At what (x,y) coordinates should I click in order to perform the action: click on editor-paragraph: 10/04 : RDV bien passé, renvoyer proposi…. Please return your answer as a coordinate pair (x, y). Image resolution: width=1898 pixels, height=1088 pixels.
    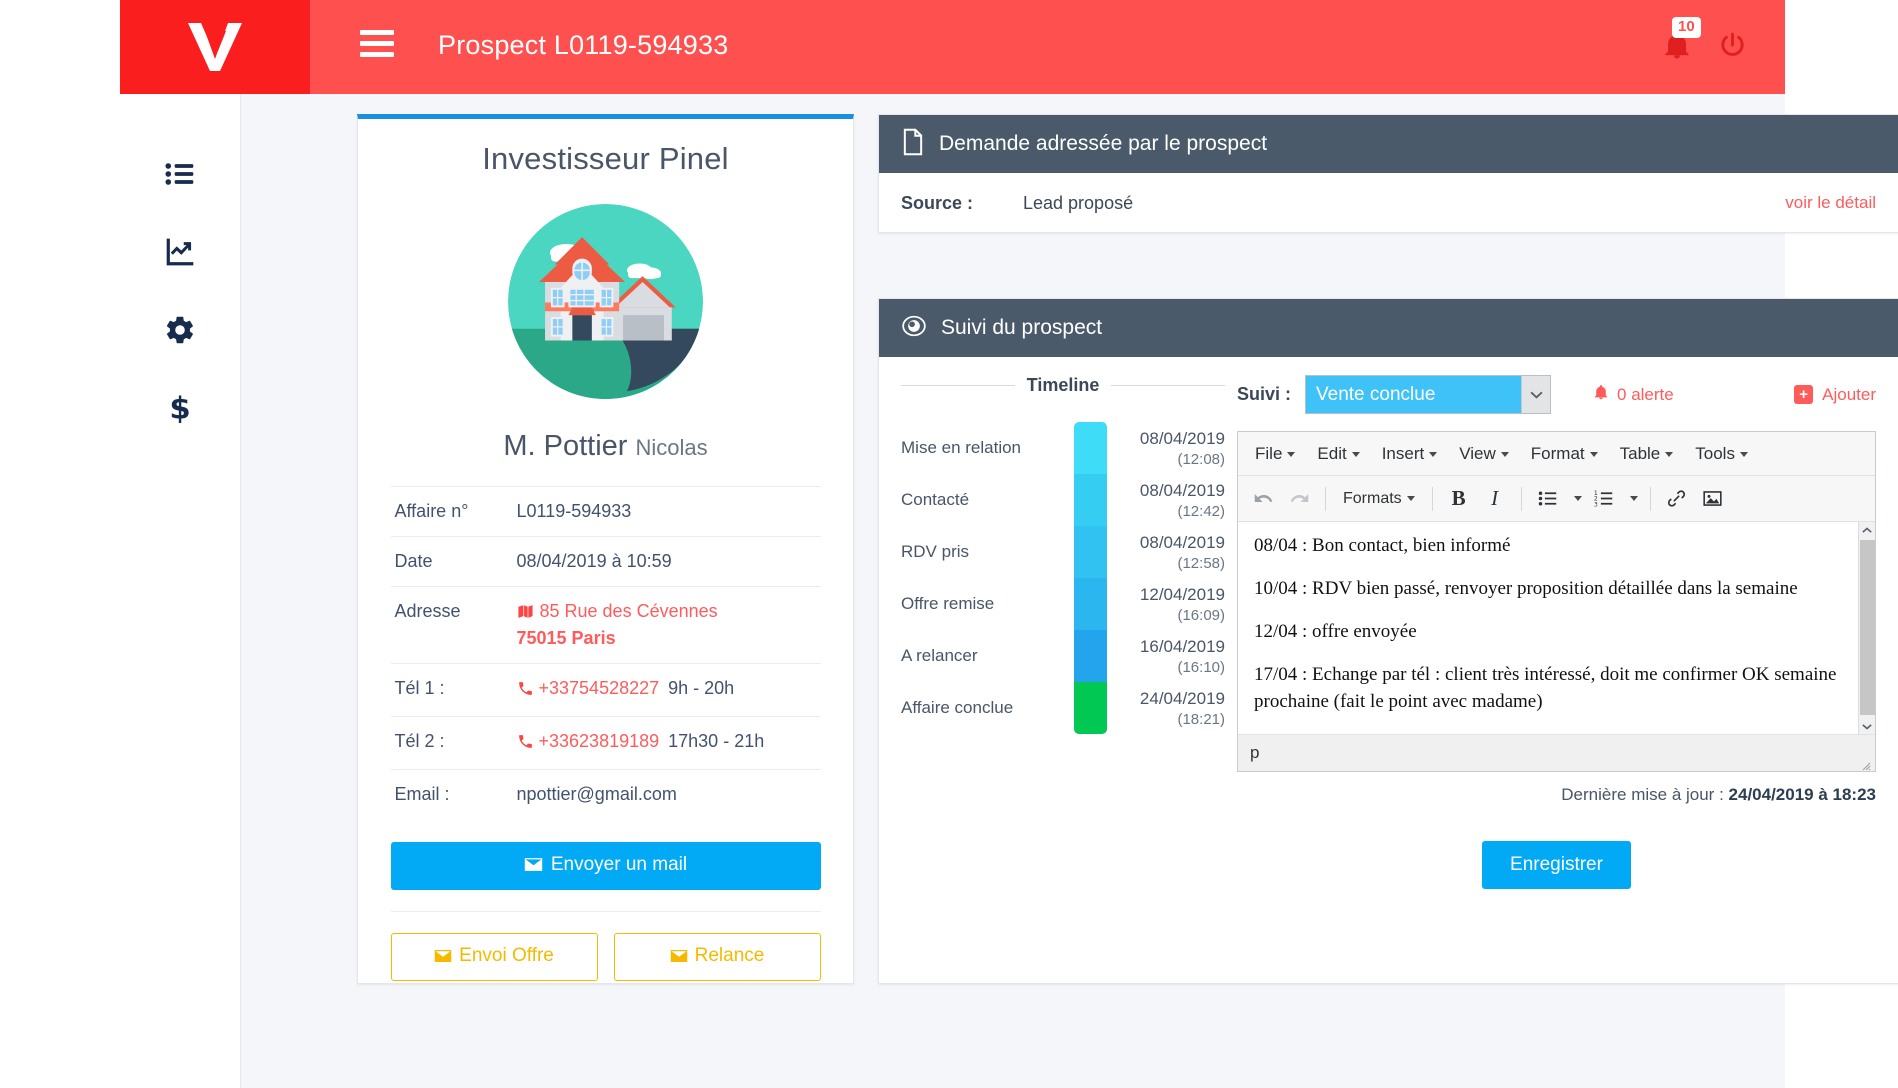
    Looking at the image, I should click on (1526, 588).